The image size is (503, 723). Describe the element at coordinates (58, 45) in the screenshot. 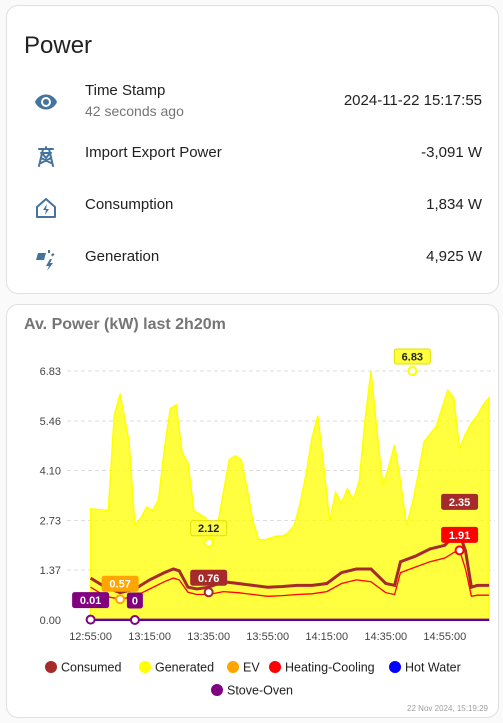

I see `card-title: Power` at that location.